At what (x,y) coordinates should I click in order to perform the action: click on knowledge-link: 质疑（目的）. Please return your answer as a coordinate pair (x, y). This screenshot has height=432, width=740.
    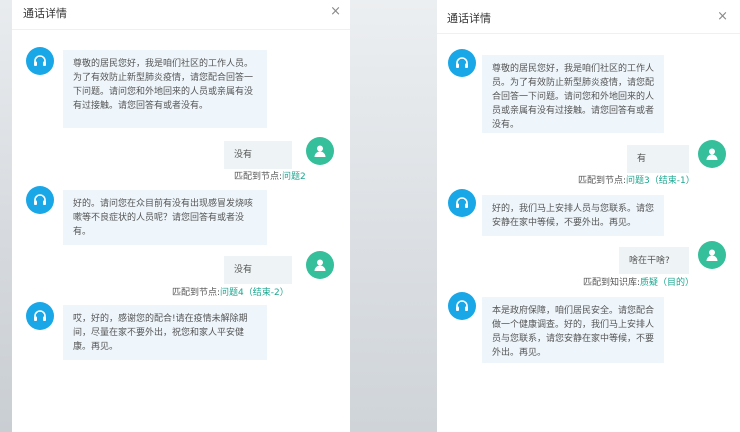
    Looking at the image, I should click on (667, 283).